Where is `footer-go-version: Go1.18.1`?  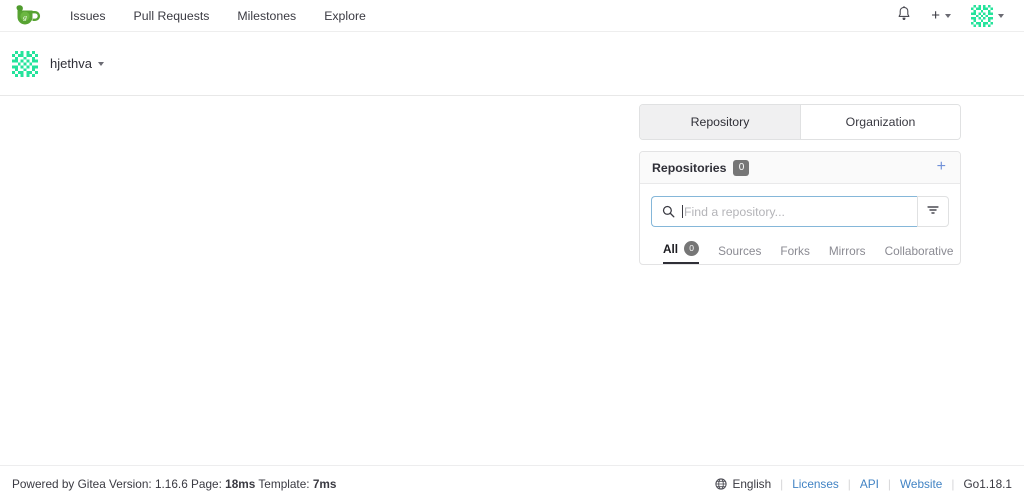
footer-go-version: Go1.18.1 is located at coordinates (987, 483).